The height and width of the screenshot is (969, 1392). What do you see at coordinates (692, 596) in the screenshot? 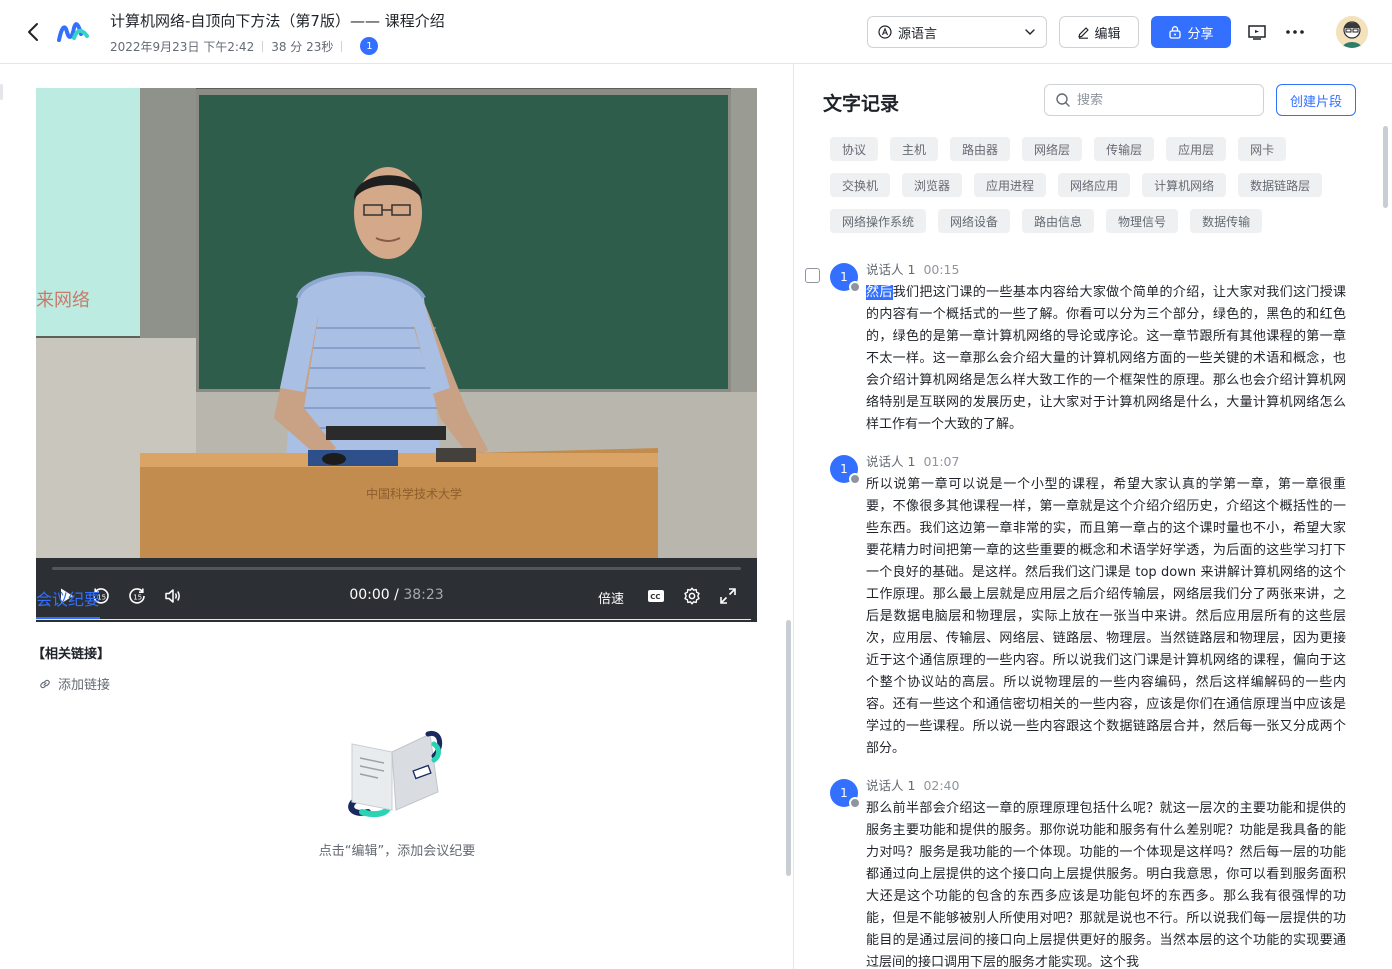
I see `settings-gear-icon` at bounding box center [692, 596].